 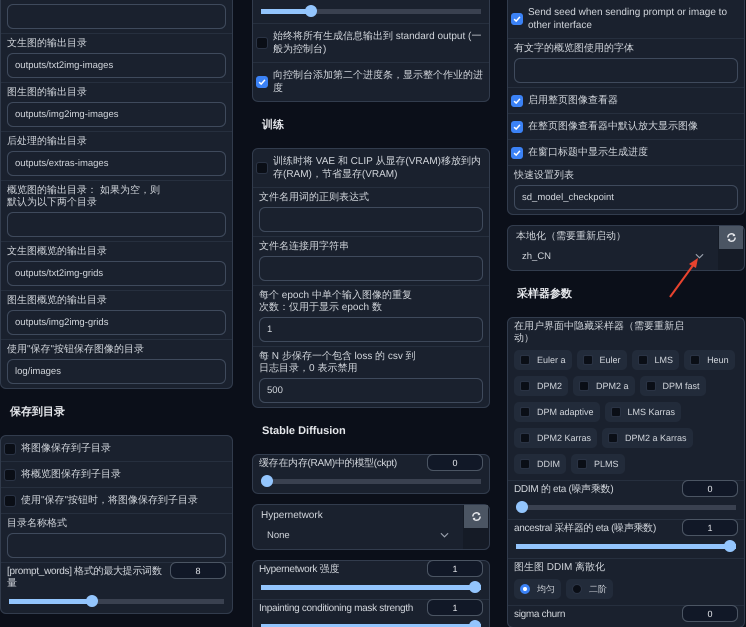 What do you see at coordinates (71, 474) in the screenshot?
I see `checkbox-label: 将概览图保存到子目录` at bounding box center [71, 474].